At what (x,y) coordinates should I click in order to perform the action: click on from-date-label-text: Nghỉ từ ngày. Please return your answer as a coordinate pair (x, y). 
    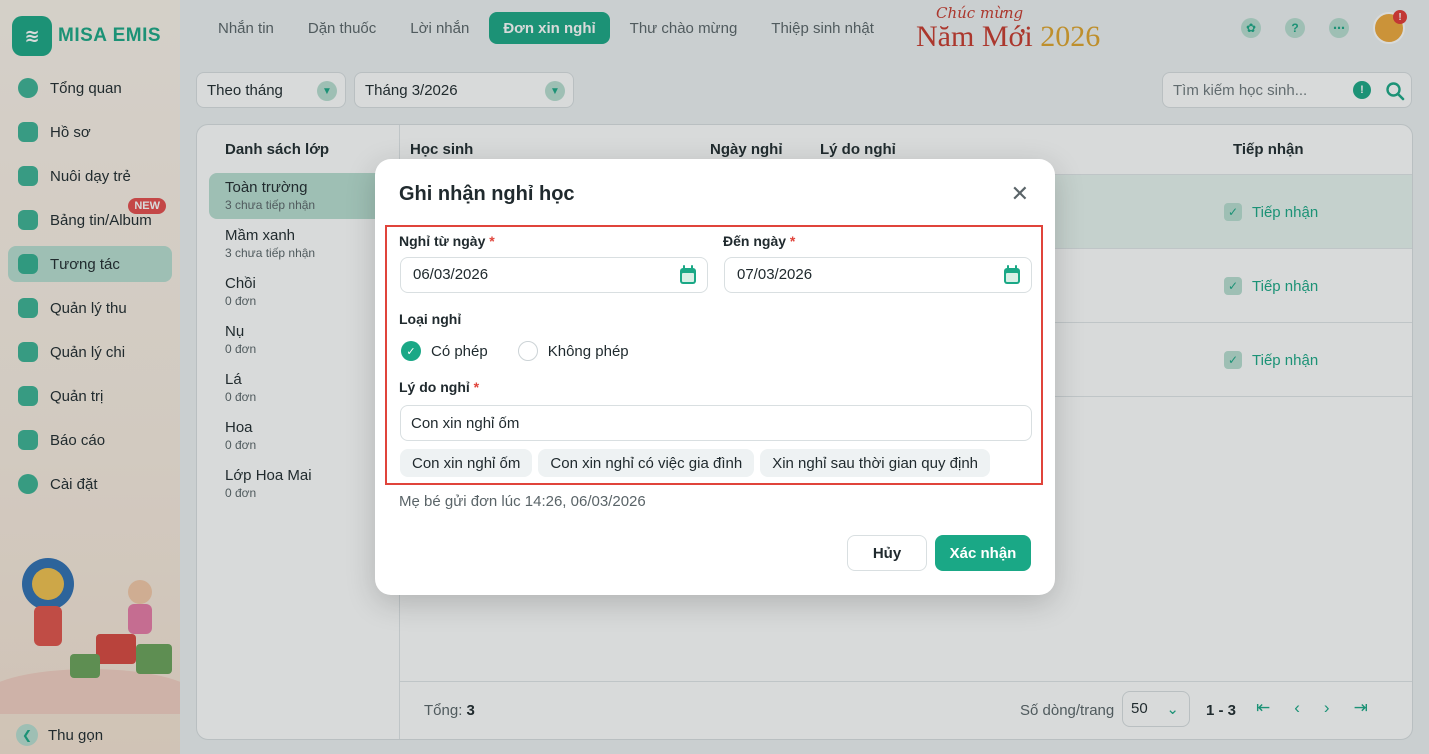
    Looking at the image, I should click on (442, 241).